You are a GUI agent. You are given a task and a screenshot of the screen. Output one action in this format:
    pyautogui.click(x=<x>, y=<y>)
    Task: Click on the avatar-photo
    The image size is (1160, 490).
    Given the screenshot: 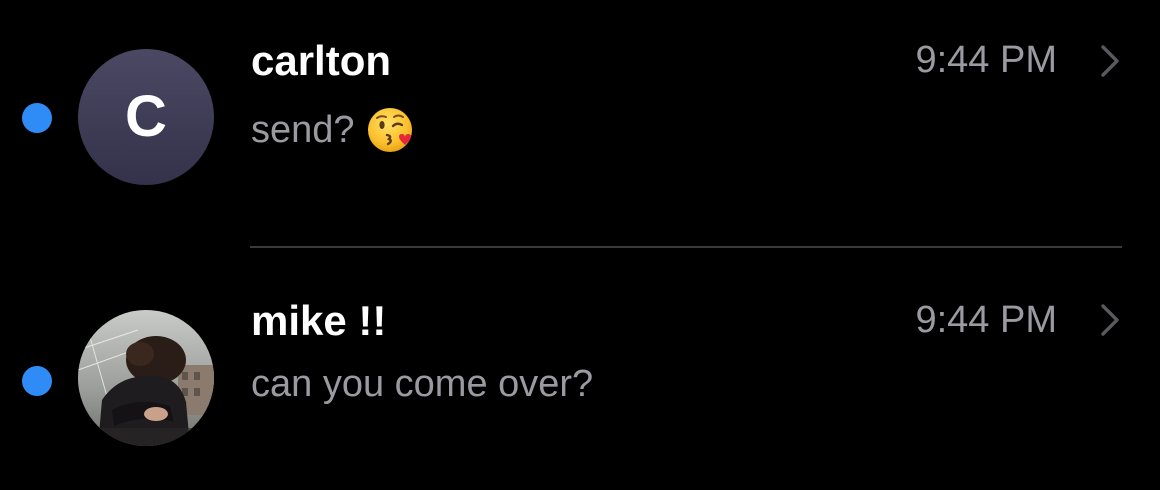 What is the action you would take?
    pyautogui.click(x=146, y=378)
    